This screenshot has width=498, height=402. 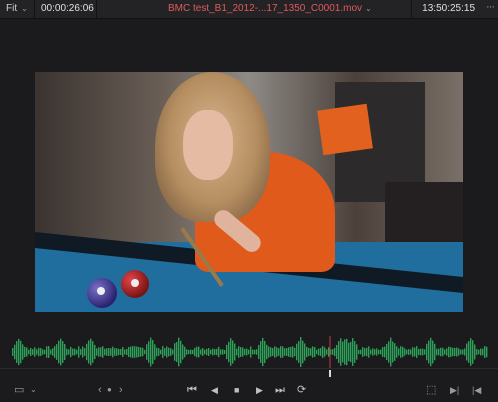 I want to click on waveform-bars, so click(x=250, y=352).